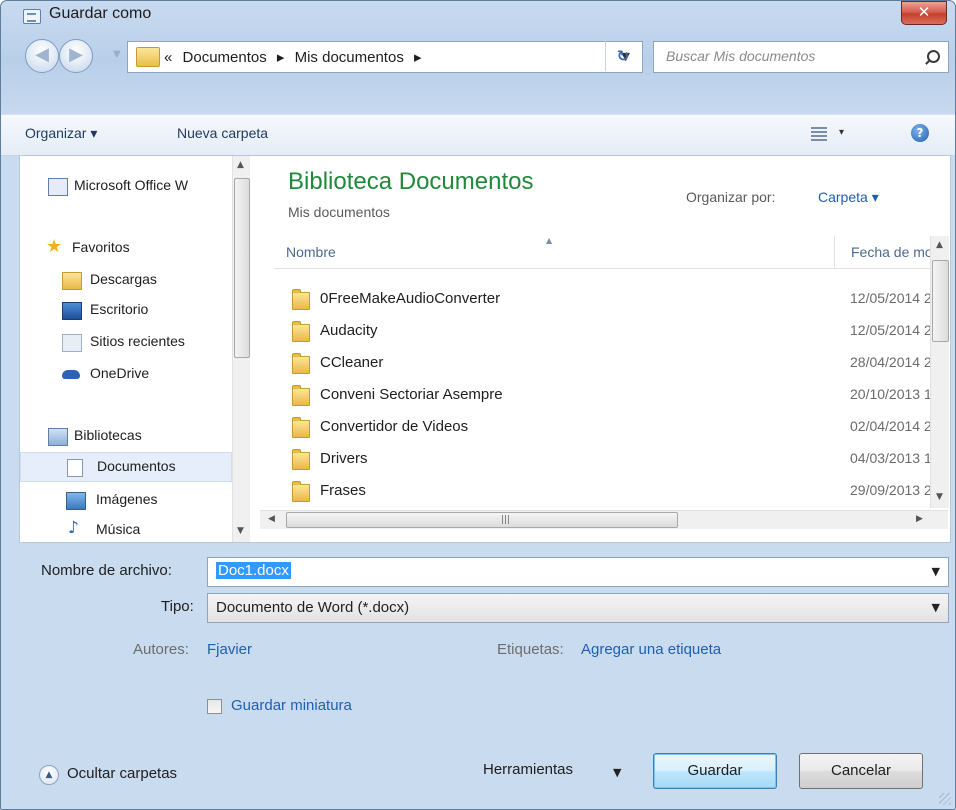  I want to click on recent-places-icon, so click(72, 343).